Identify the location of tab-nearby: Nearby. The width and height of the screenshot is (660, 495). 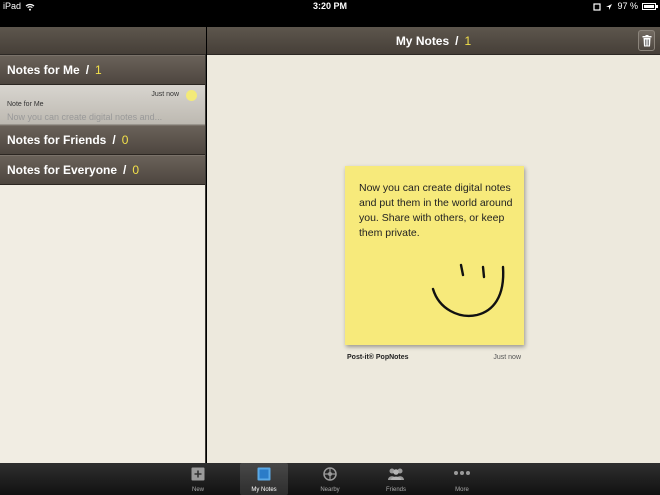
(330, 479).